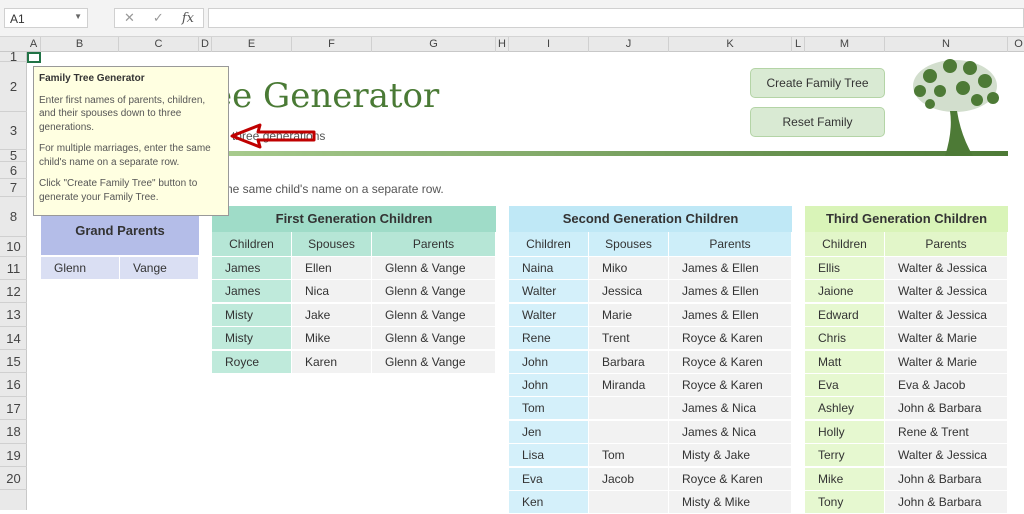 Image resolution: width=1024 pixels, height=514 pixels. I want to click on row-header-10: 10, so click(13, 247).